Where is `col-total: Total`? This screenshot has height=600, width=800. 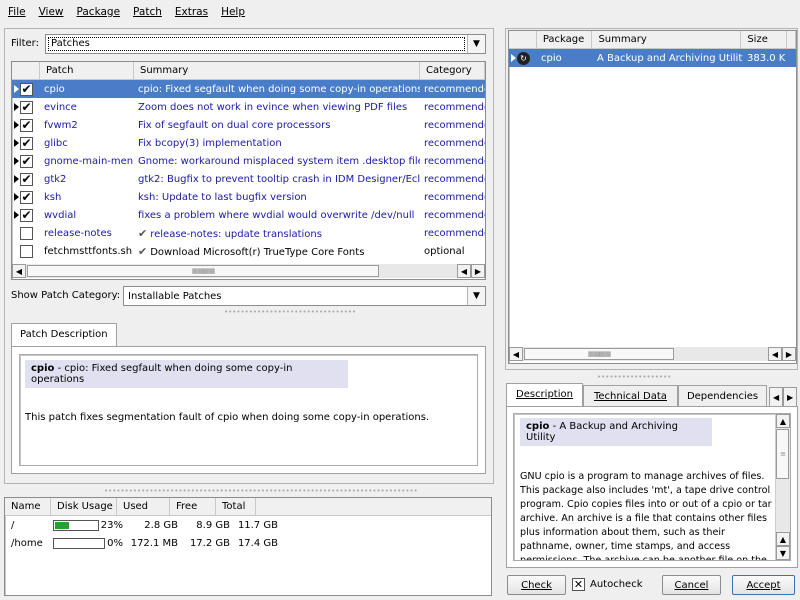 col-total: Total is located at coordinates (236, 506).